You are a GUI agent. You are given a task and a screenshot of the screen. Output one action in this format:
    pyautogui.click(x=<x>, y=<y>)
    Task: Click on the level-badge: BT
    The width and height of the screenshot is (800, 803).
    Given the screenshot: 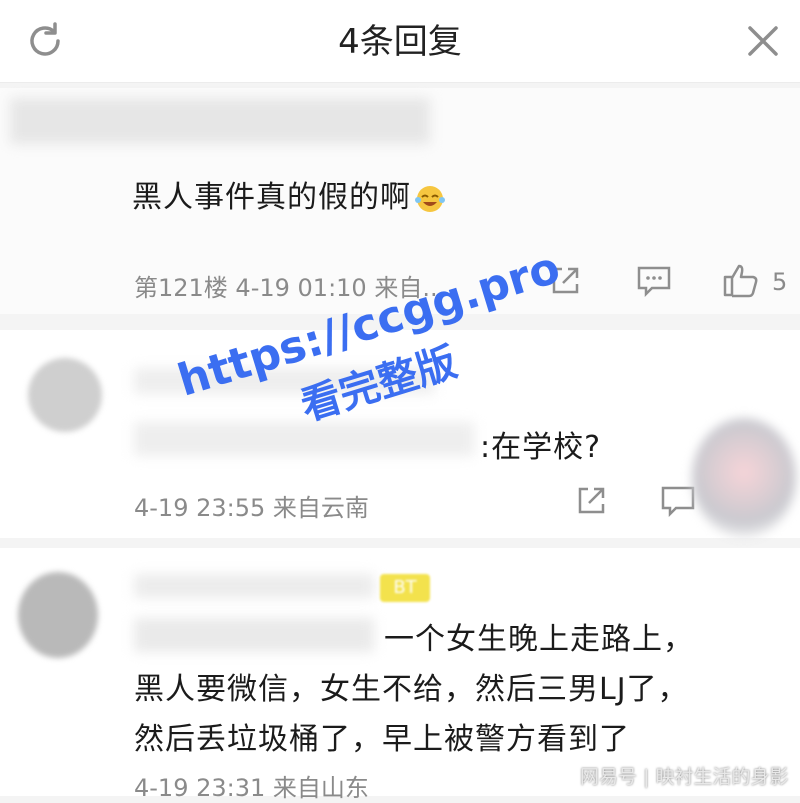 What is the action you would take?
    pyautogui.click(x=405, y=588)
    